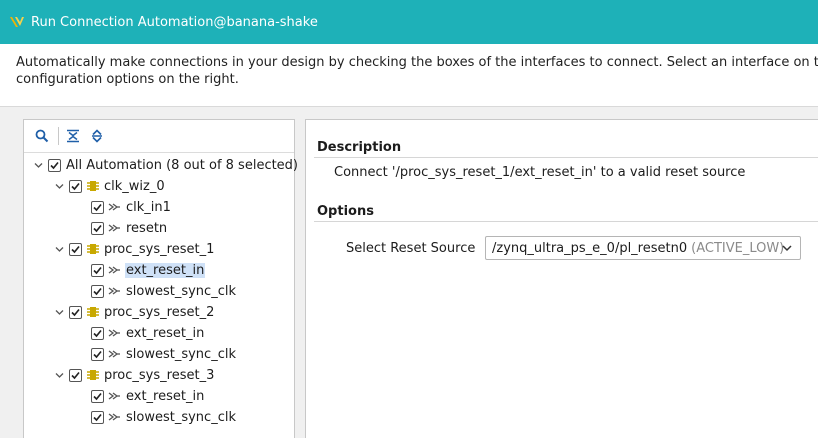  Describe the element at coordinates (590, 248) in the screenshot. I see `reset-source-value: /zynq_ultra_ps_e_0/pl_resetn0` at that location.